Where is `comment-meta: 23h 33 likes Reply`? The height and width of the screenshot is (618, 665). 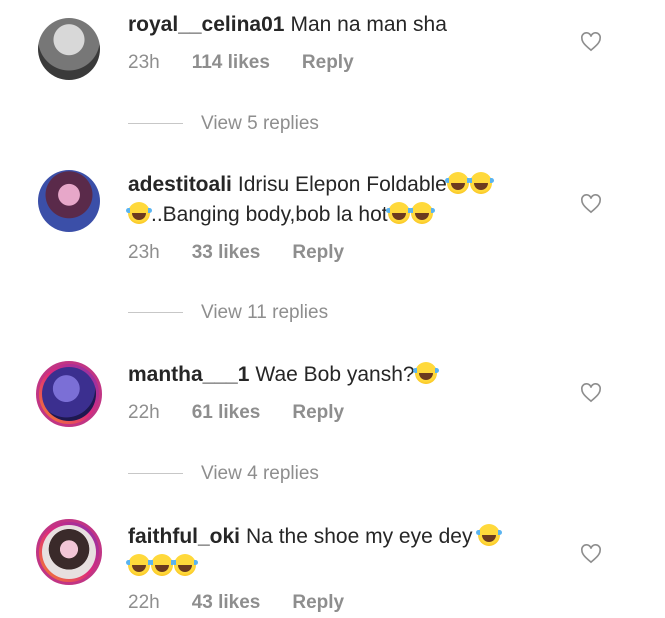 comment-meta: 23h 33 likes Reply is located at coordinates (252, 253).